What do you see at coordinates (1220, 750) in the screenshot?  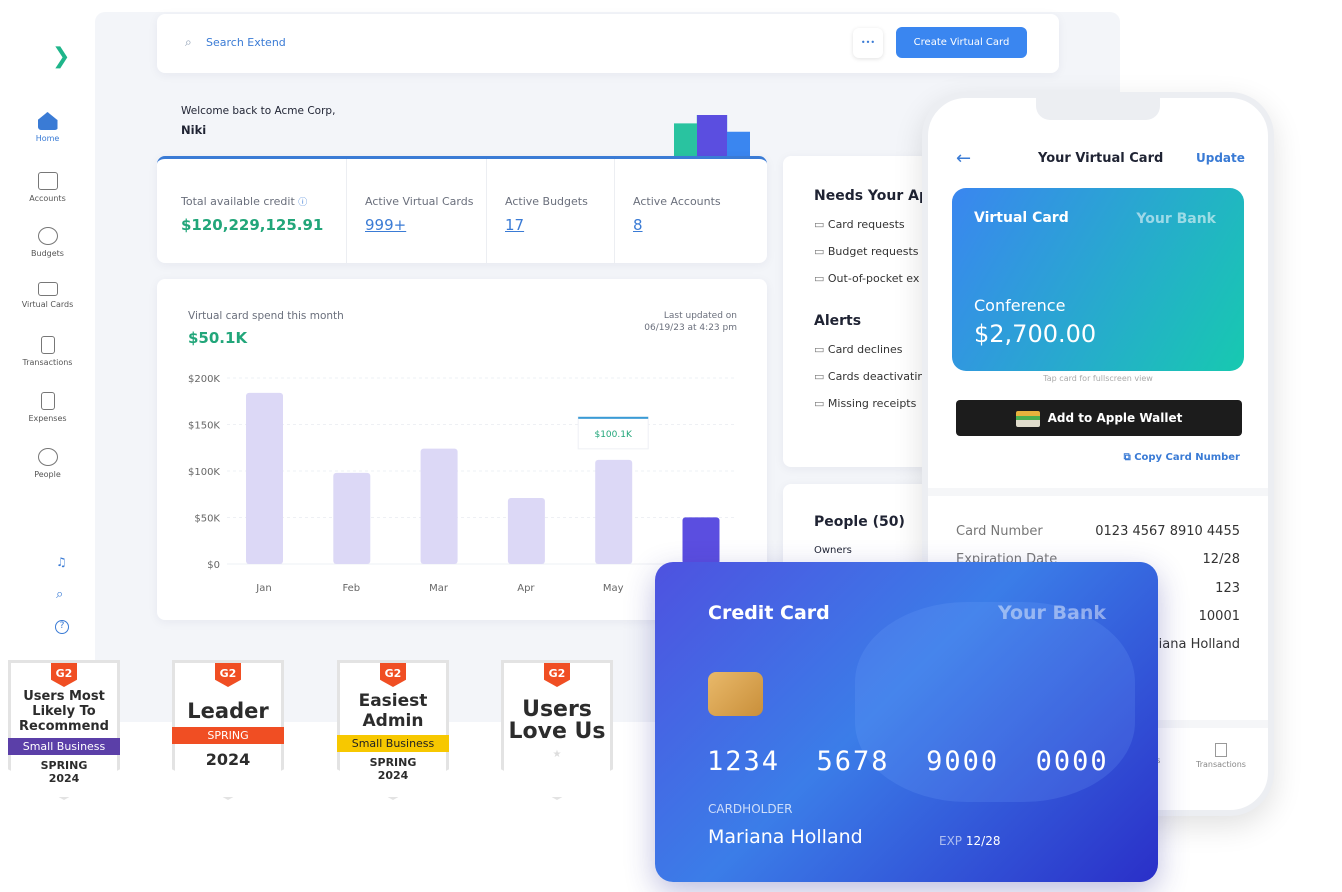 I see `receipt-icon` at bounding box center [1220, 750].